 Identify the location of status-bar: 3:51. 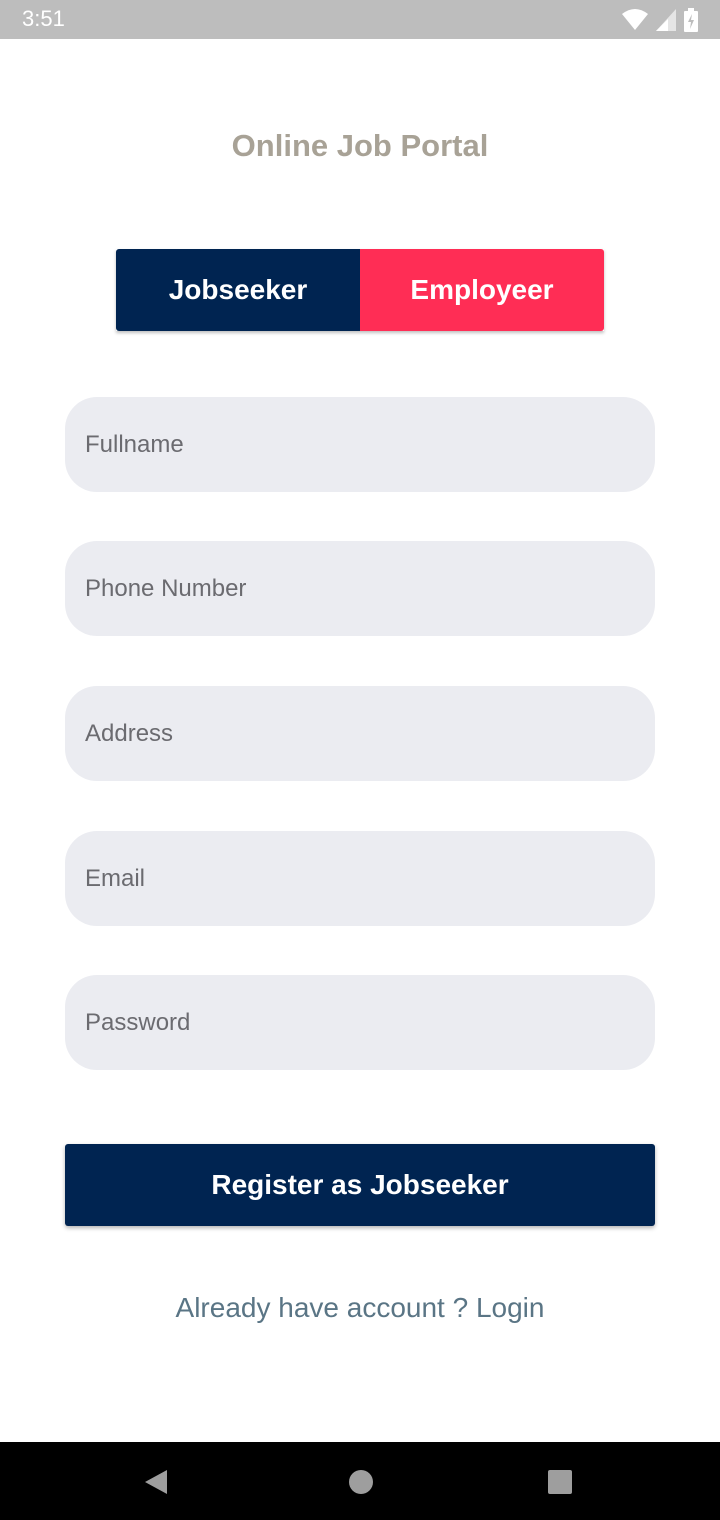
(360, 19).